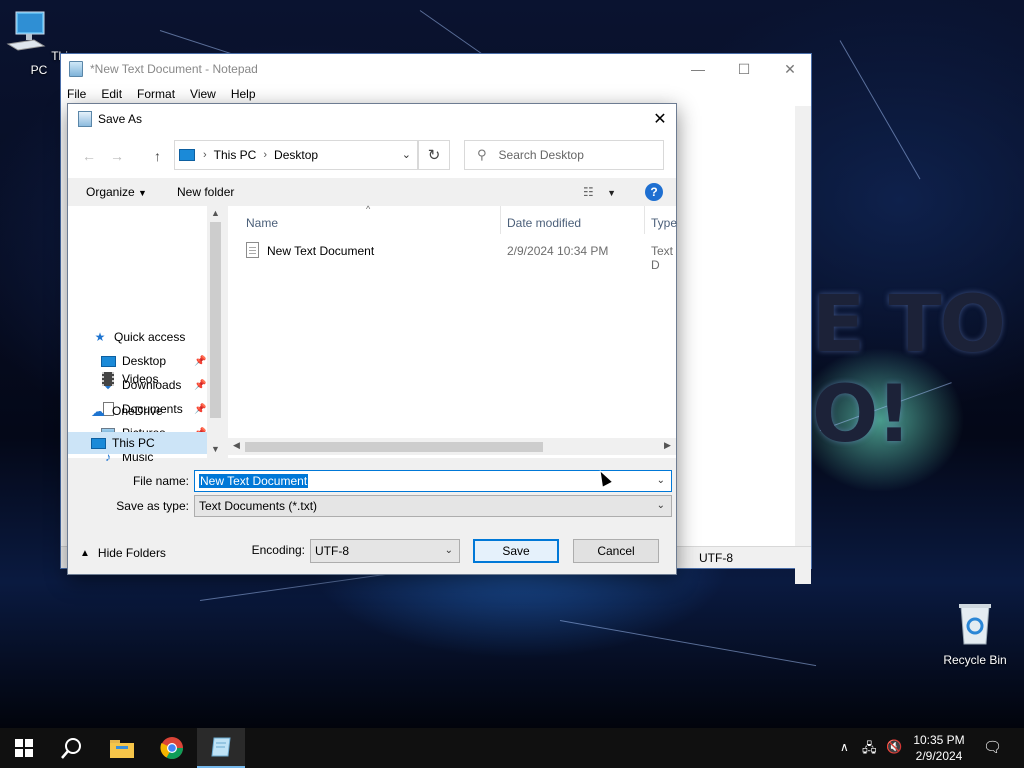 This screenshot has width=1024, height=768. I want to click on help-button: ?, so click(654, 192).